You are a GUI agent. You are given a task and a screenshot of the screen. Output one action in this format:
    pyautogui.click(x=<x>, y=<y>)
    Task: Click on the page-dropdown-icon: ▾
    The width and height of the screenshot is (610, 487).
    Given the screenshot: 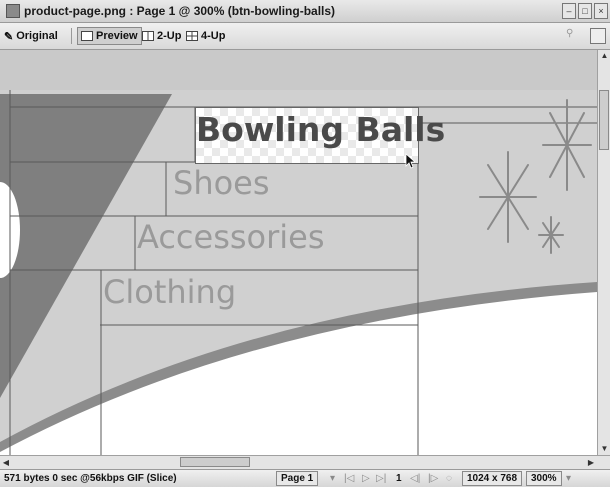 What is the action you would take?
    pyautogui.click(x=332, y=478)
    